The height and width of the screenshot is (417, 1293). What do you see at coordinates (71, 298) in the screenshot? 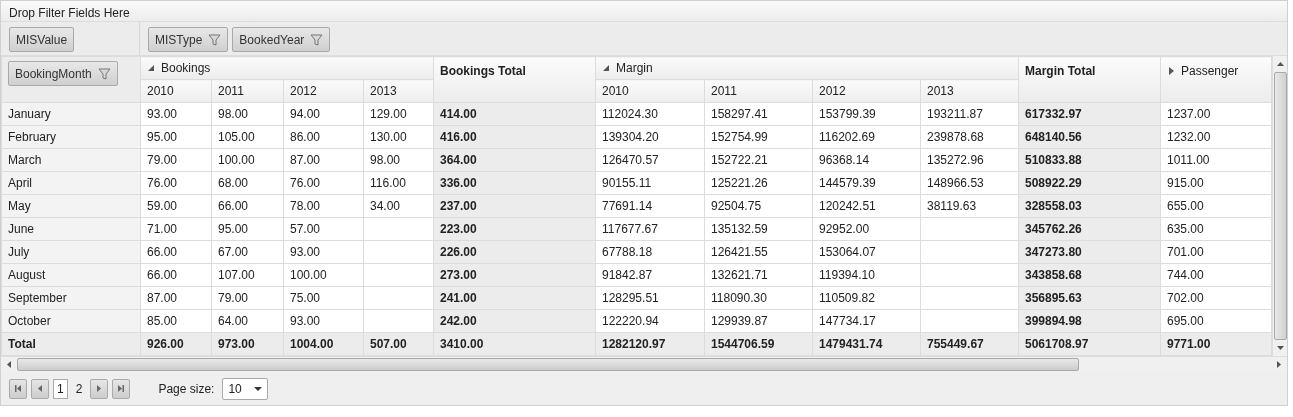
I see `row-header: September` at bounding box center [71, 298].